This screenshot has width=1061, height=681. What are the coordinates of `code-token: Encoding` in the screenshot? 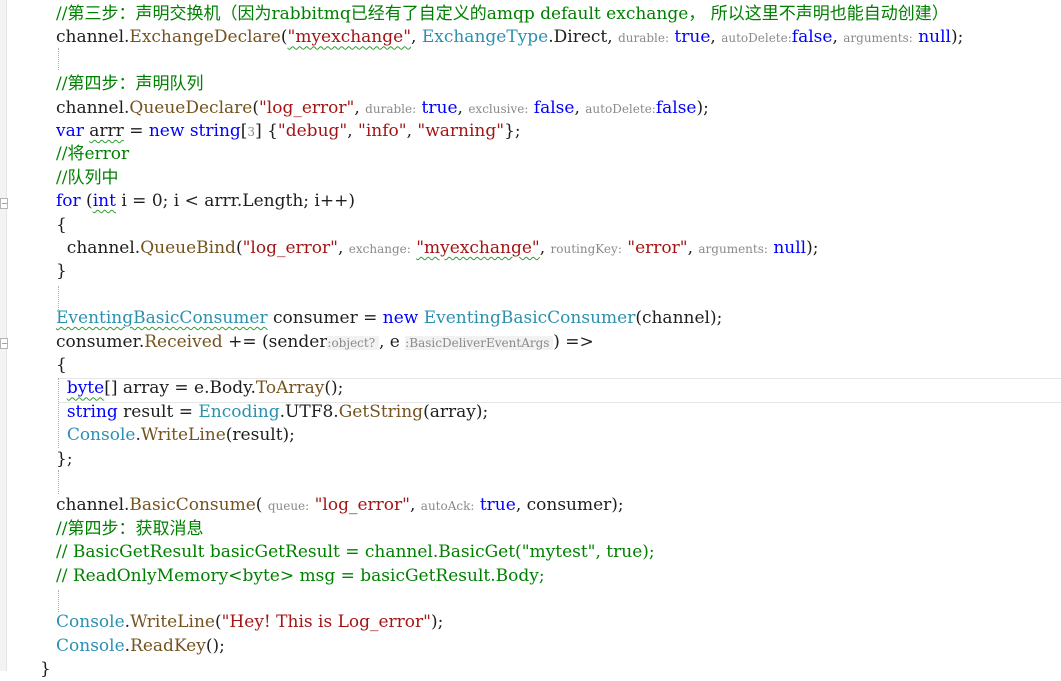 It's located at (239, 411).